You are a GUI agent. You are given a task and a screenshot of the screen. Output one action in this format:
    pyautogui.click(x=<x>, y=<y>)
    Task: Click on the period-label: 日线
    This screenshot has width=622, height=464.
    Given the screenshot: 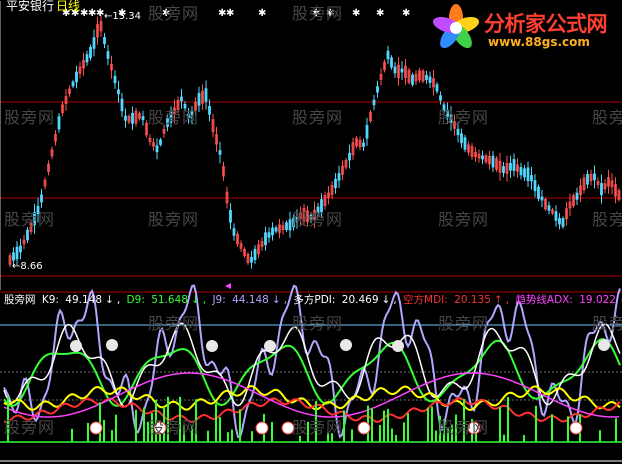 What is the action you would take?
    pyautogui.click(x=68, y=6)
    